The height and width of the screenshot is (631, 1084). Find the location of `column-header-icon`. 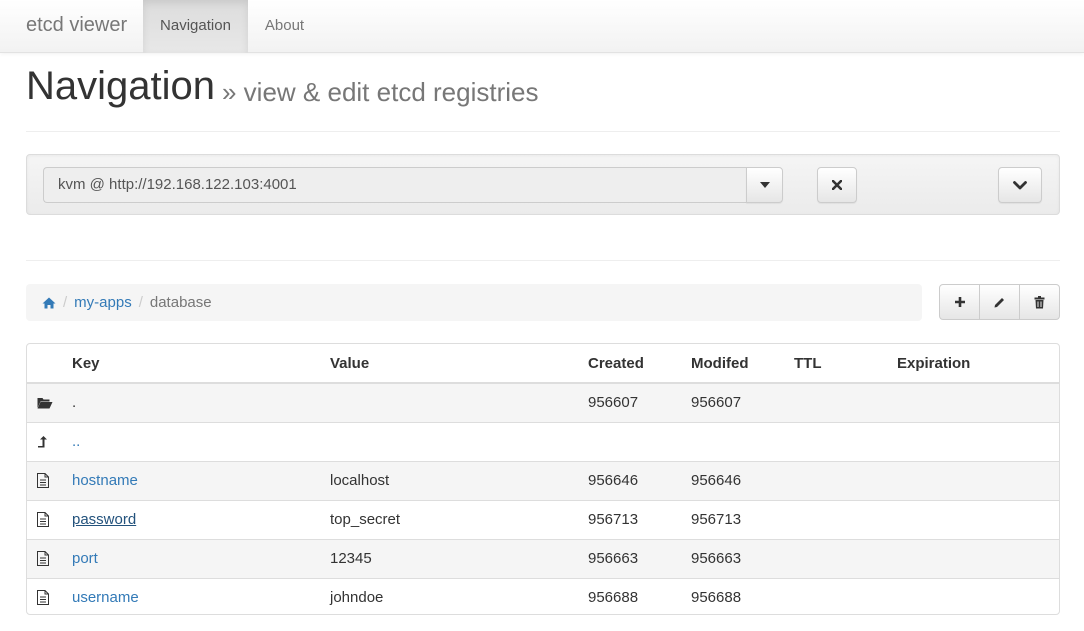

column-header-icon is located at coordinates (49, 364).